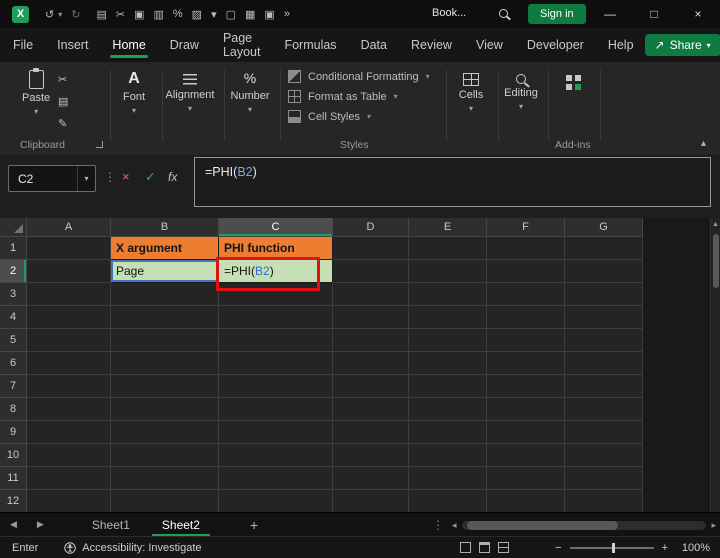  What do you see at coordinates (573, 81) in the screenshot?
I see `add-ins-button` at bounding box center [573, 81].